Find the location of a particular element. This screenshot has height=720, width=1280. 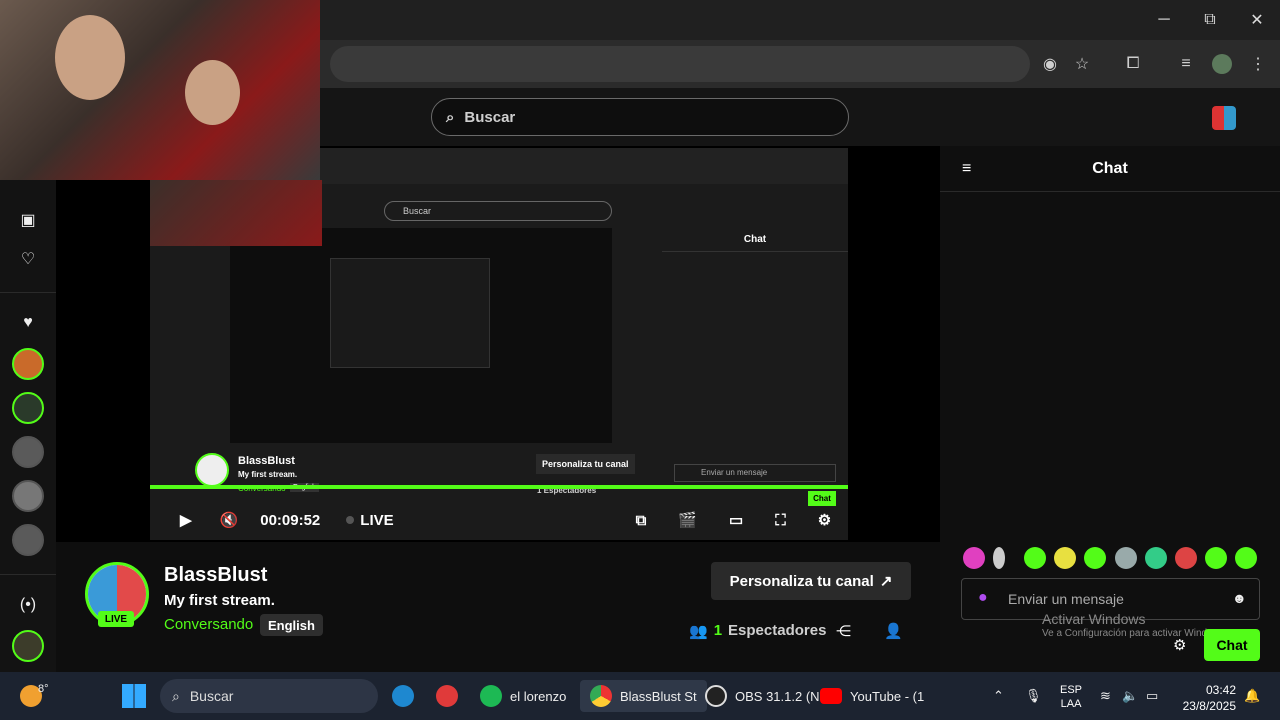

microphone-tray-icon: 🎙 is located at coordinates (1033, 696).